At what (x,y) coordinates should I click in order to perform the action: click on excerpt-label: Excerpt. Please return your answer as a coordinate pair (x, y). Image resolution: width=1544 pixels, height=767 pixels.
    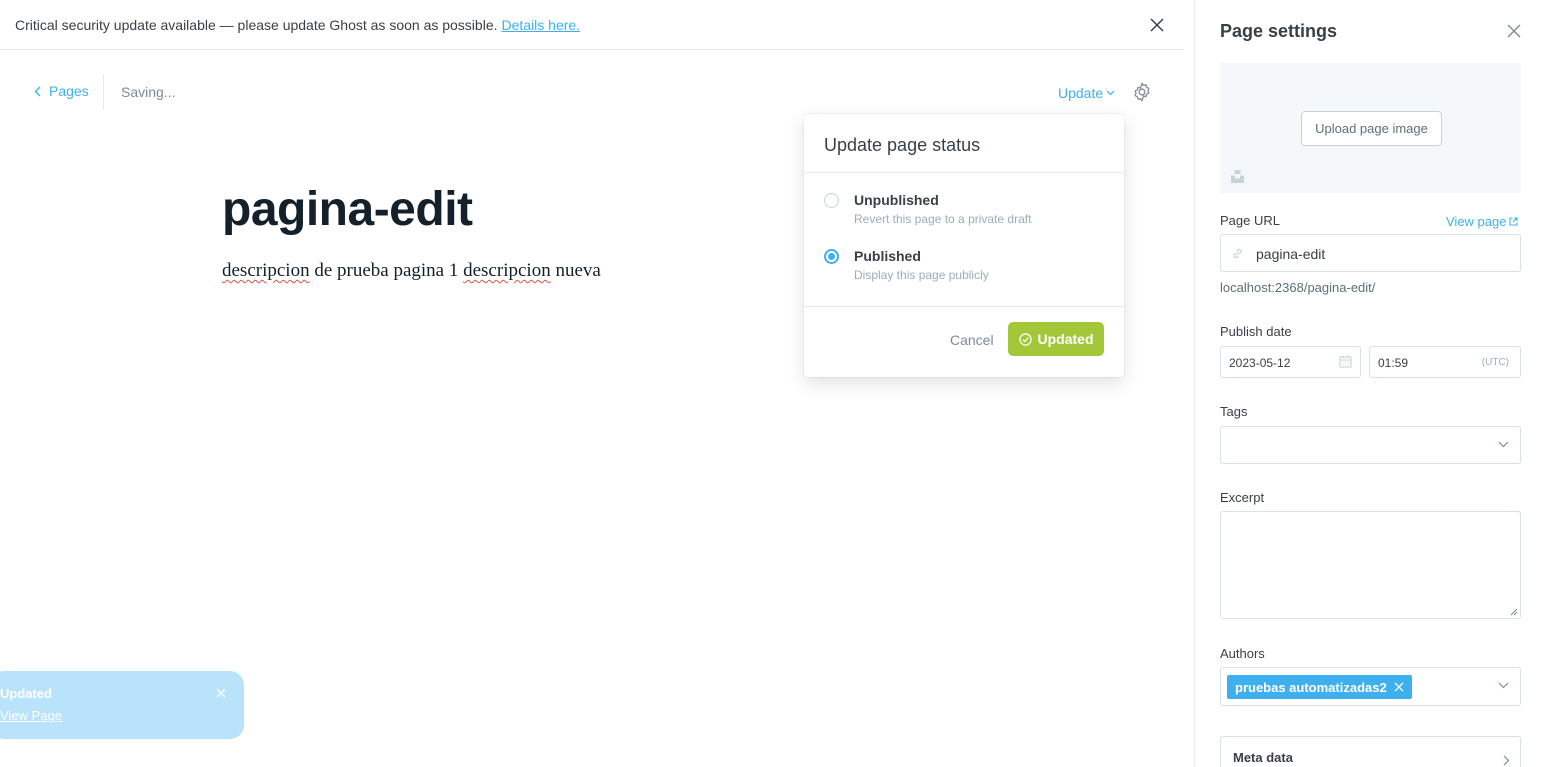
    Looking at the image, I should click on (1242, 497).